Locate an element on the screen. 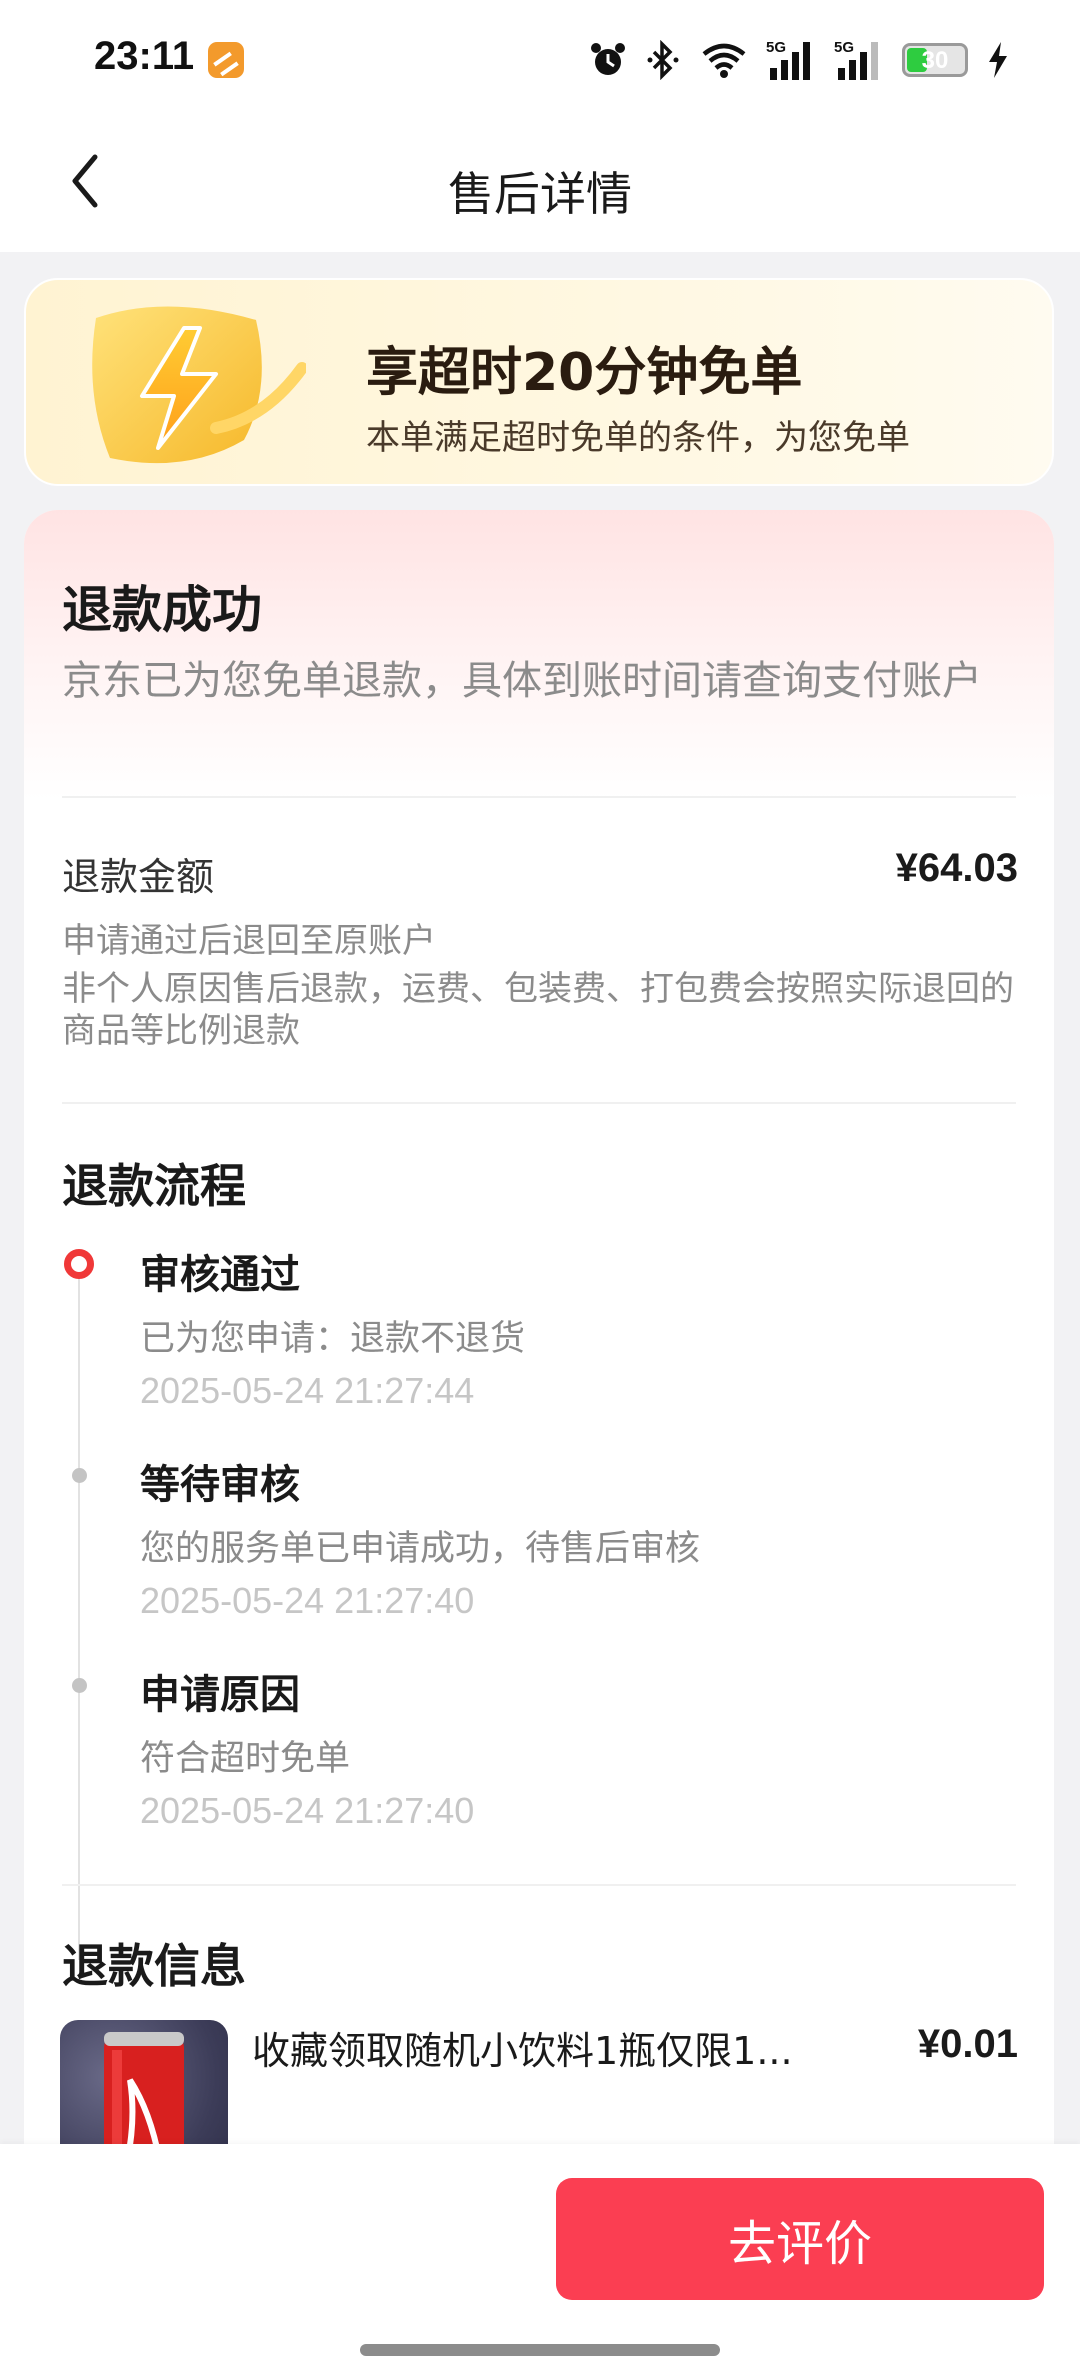 Image resolution: width=1080 pixels, height=2374 pixels. alarm-icon is located at coordinates (608, 59).